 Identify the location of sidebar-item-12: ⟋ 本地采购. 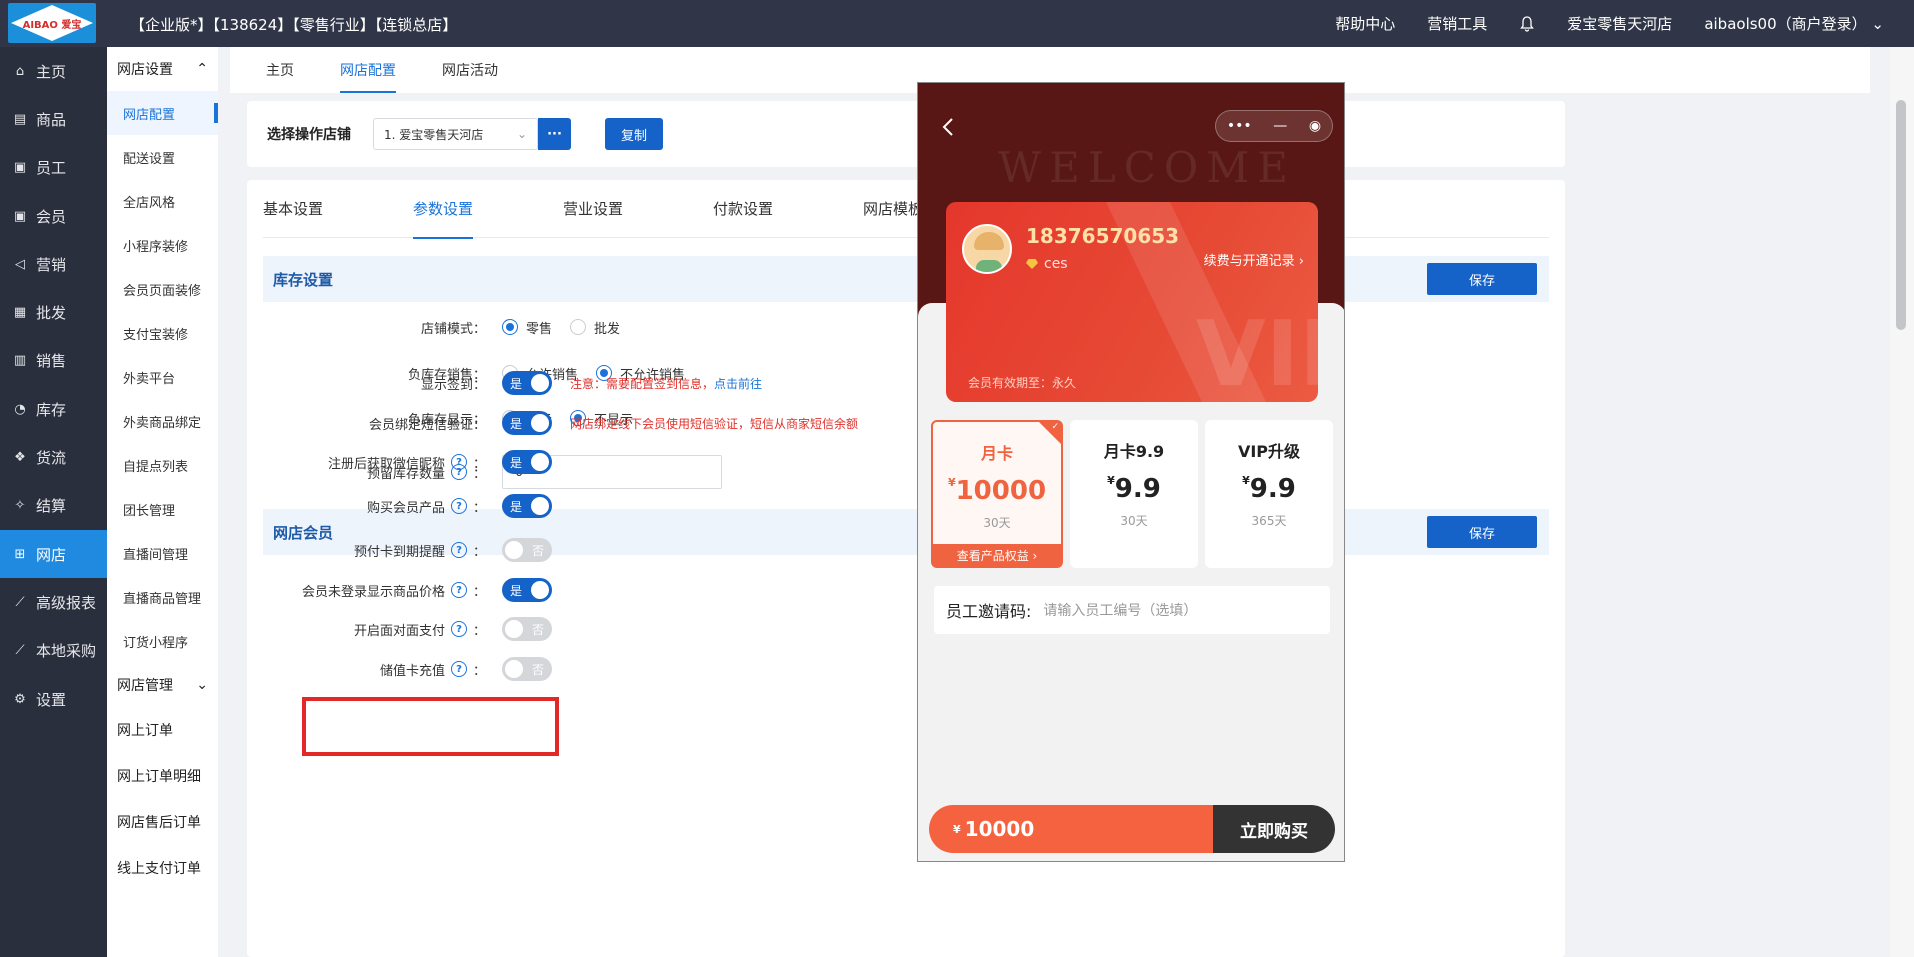
(53, 651).